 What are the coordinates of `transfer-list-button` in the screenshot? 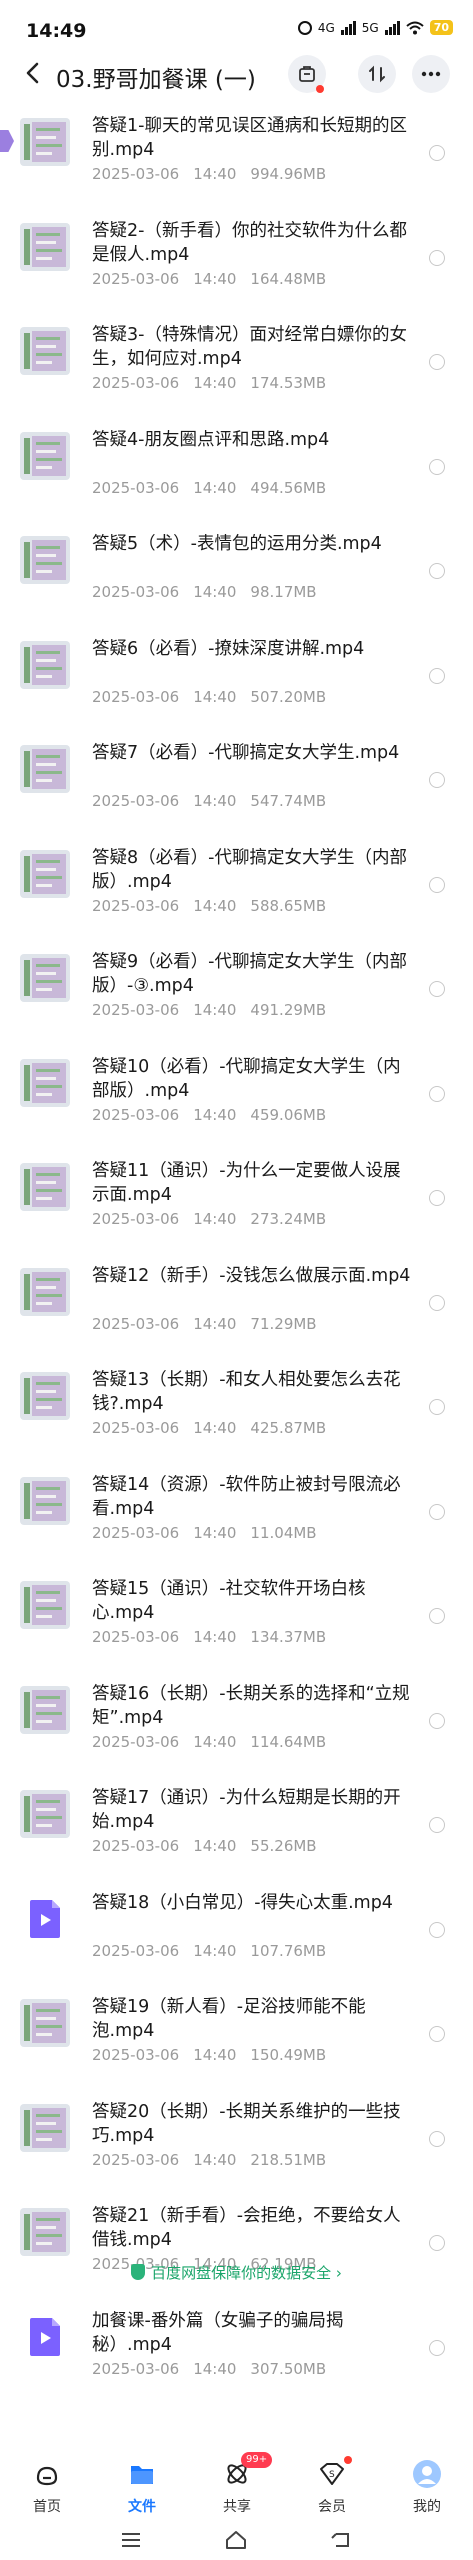 It's located at (307, 74).